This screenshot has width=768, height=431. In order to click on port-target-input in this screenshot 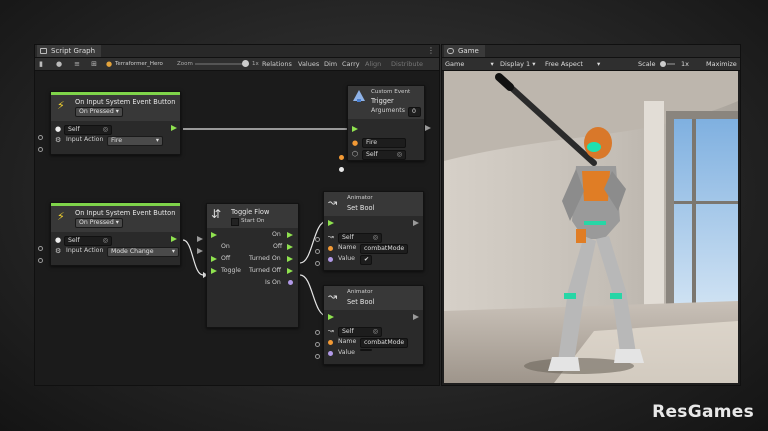, I will do `click(341, 169)`.